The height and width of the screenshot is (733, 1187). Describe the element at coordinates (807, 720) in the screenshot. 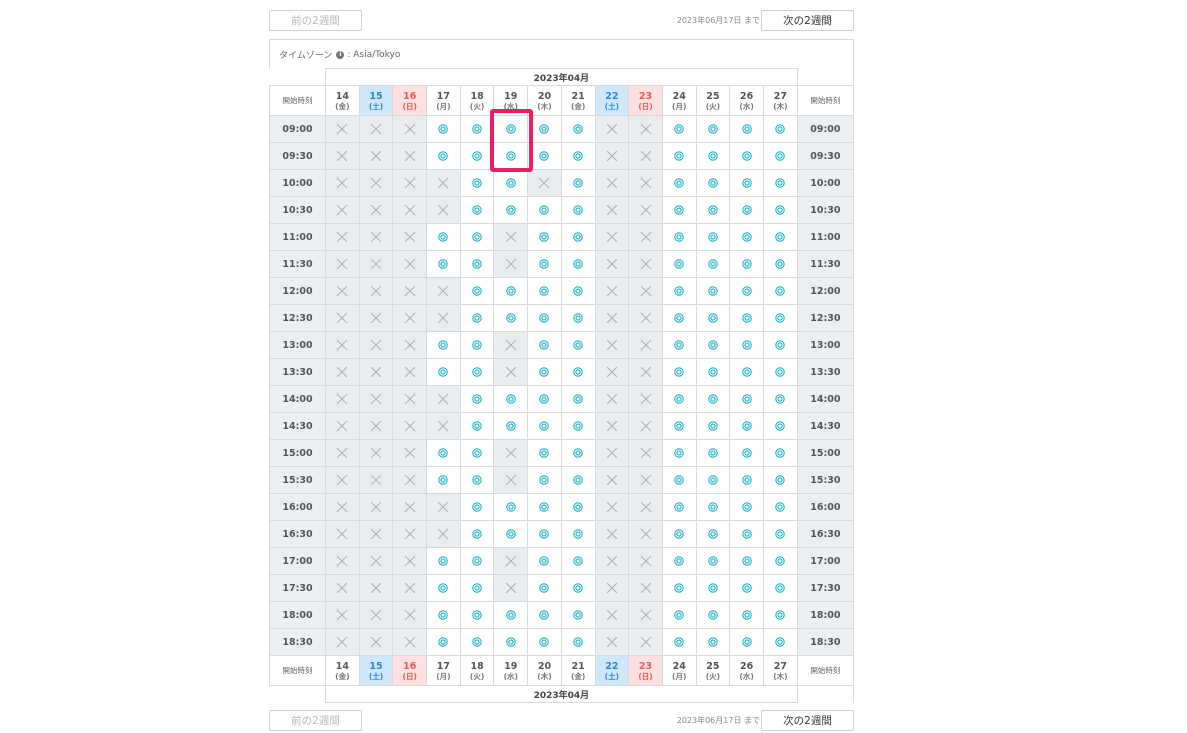

I see `next-2-weeks-button-bottom: 次の2週間` at that location.